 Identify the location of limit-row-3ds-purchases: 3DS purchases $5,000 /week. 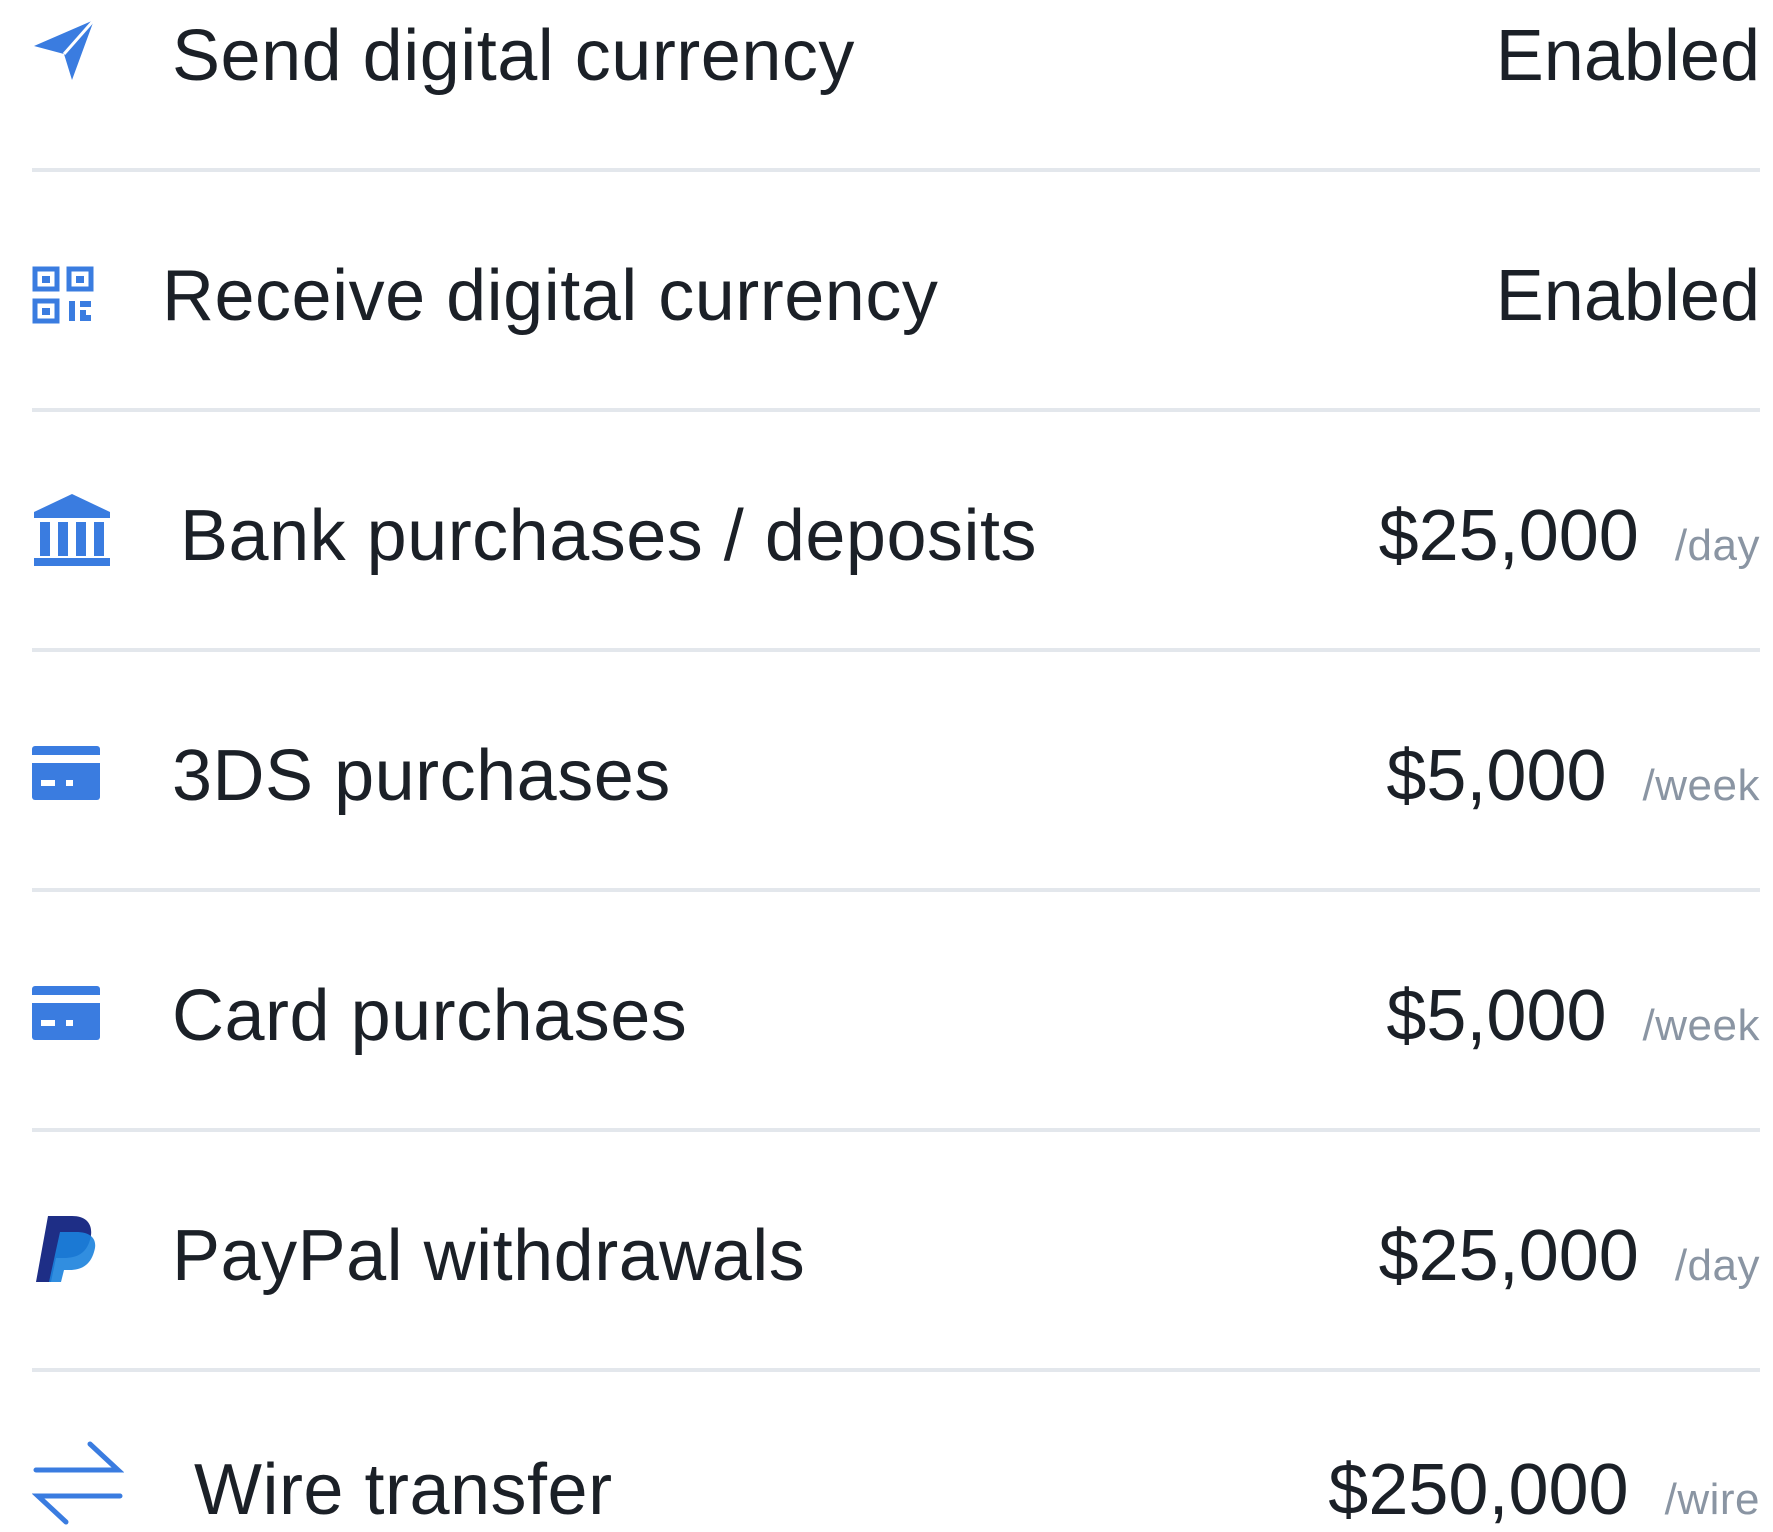
(896, 778).